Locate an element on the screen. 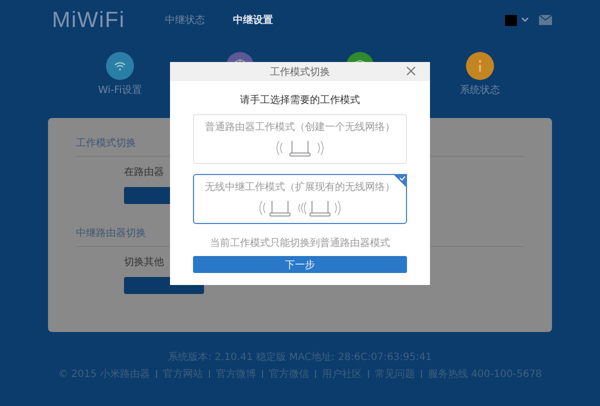 The width and height of the screenshot is (600, 406). section-text: 在路由器 is located at coordinates (144, 172).